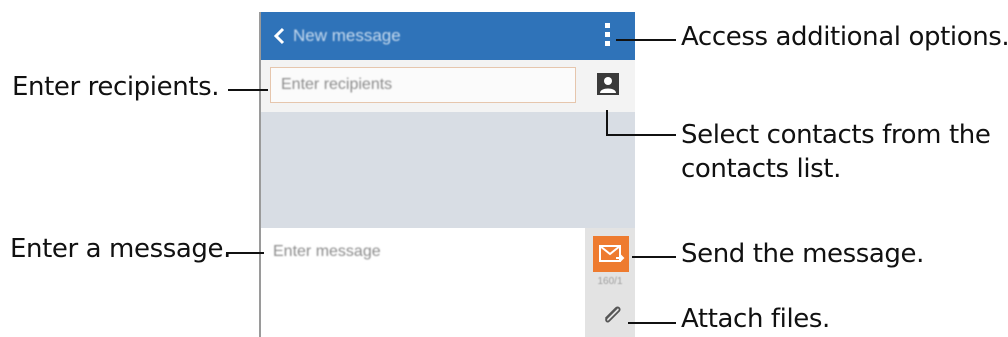 The height and width of the screenshot is (337, 1008). Describe the element at coordinates (120, 249) in the screenshot. I see `callout-enter-message: Enter a message.` at that location.